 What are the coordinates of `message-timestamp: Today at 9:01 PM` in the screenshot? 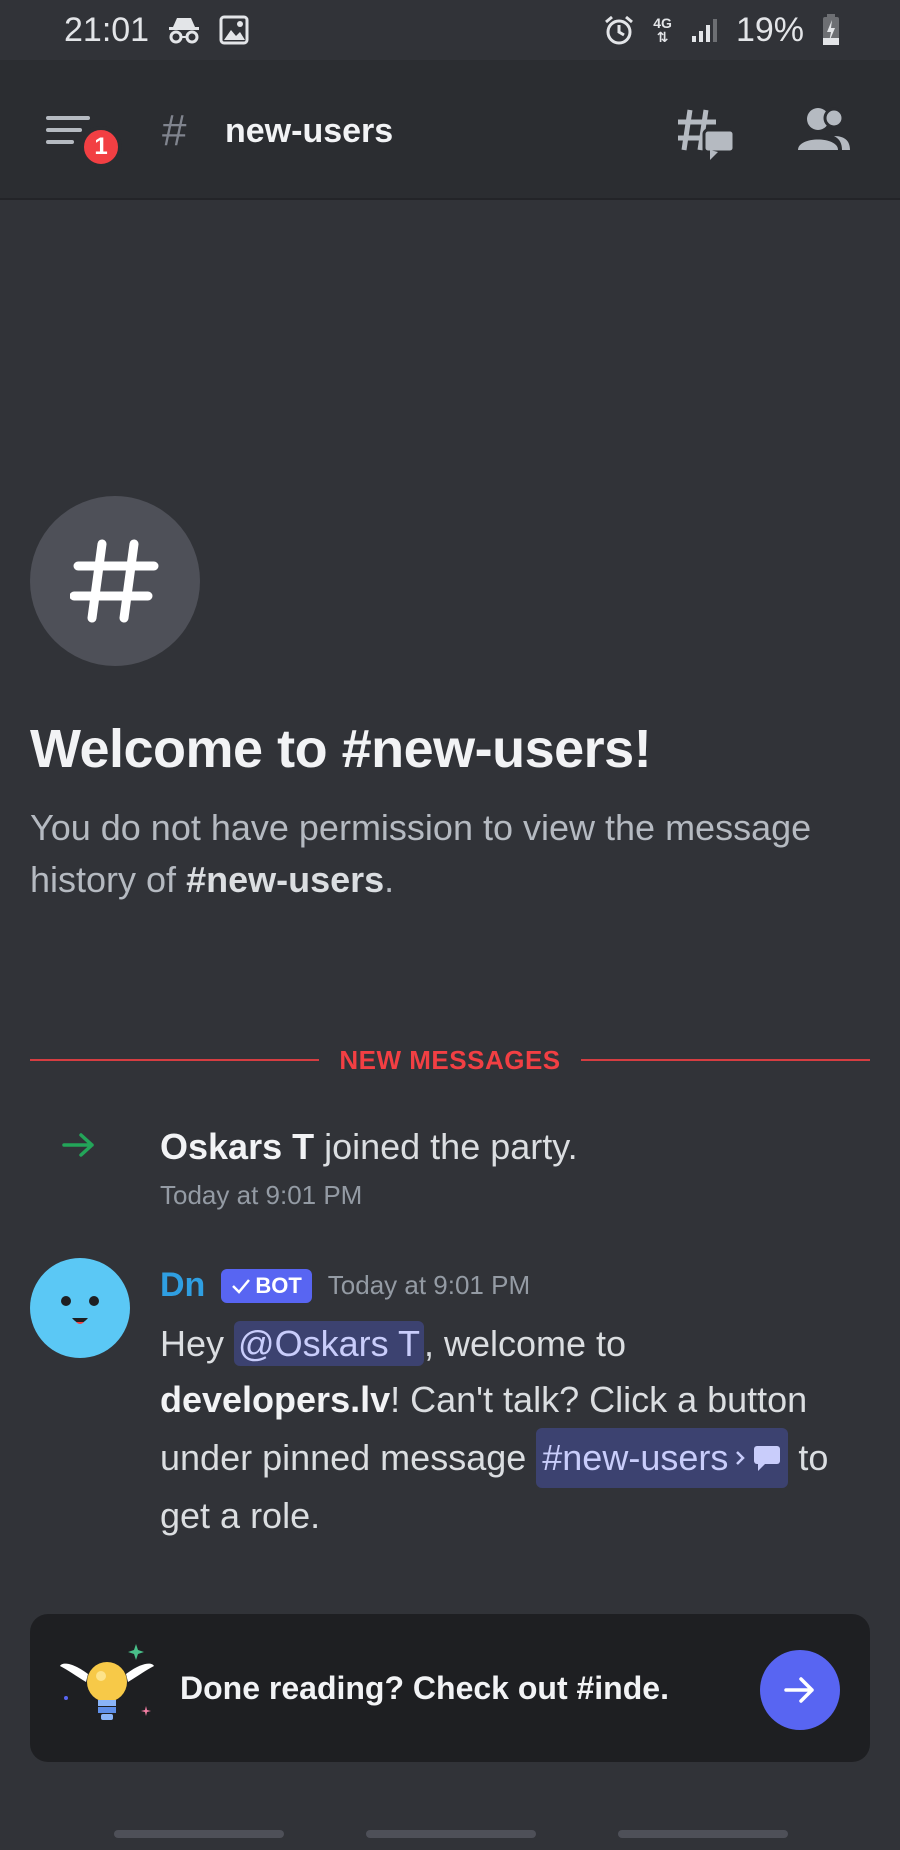 It's located at (429, 1285).